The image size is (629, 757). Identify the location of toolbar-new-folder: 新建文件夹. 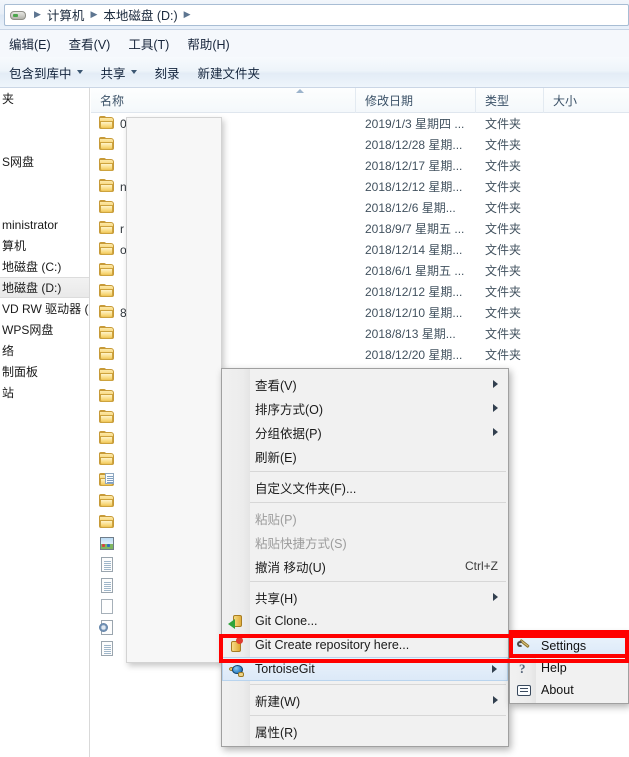
(229, 72).